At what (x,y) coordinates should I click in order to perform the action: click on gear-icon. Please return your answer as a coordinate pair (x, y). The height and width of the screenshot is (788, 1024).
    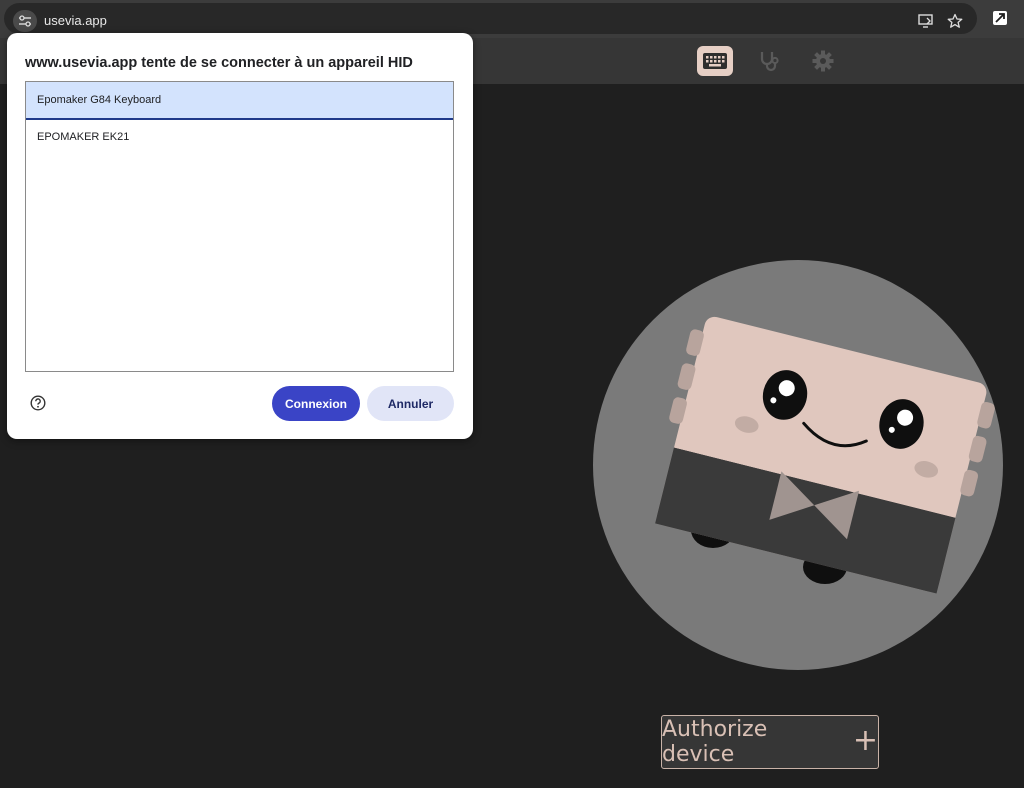
    Looking at the image, I should click on (823, 61).